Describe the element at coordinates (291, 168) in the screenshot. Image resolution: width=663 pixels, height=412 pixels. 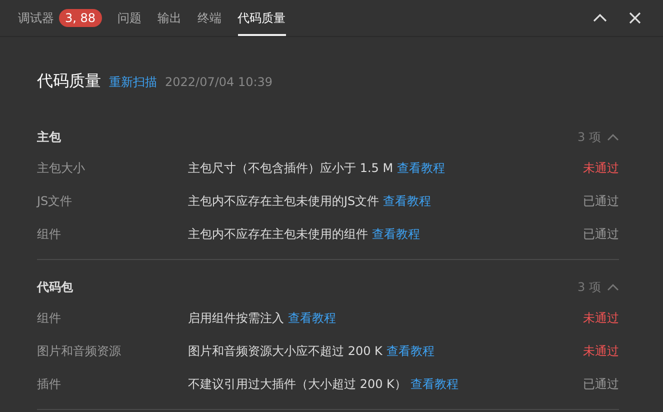
I see `check-rule: 主包尺寸（不包含插件）应小于 1.5 M` at that location.